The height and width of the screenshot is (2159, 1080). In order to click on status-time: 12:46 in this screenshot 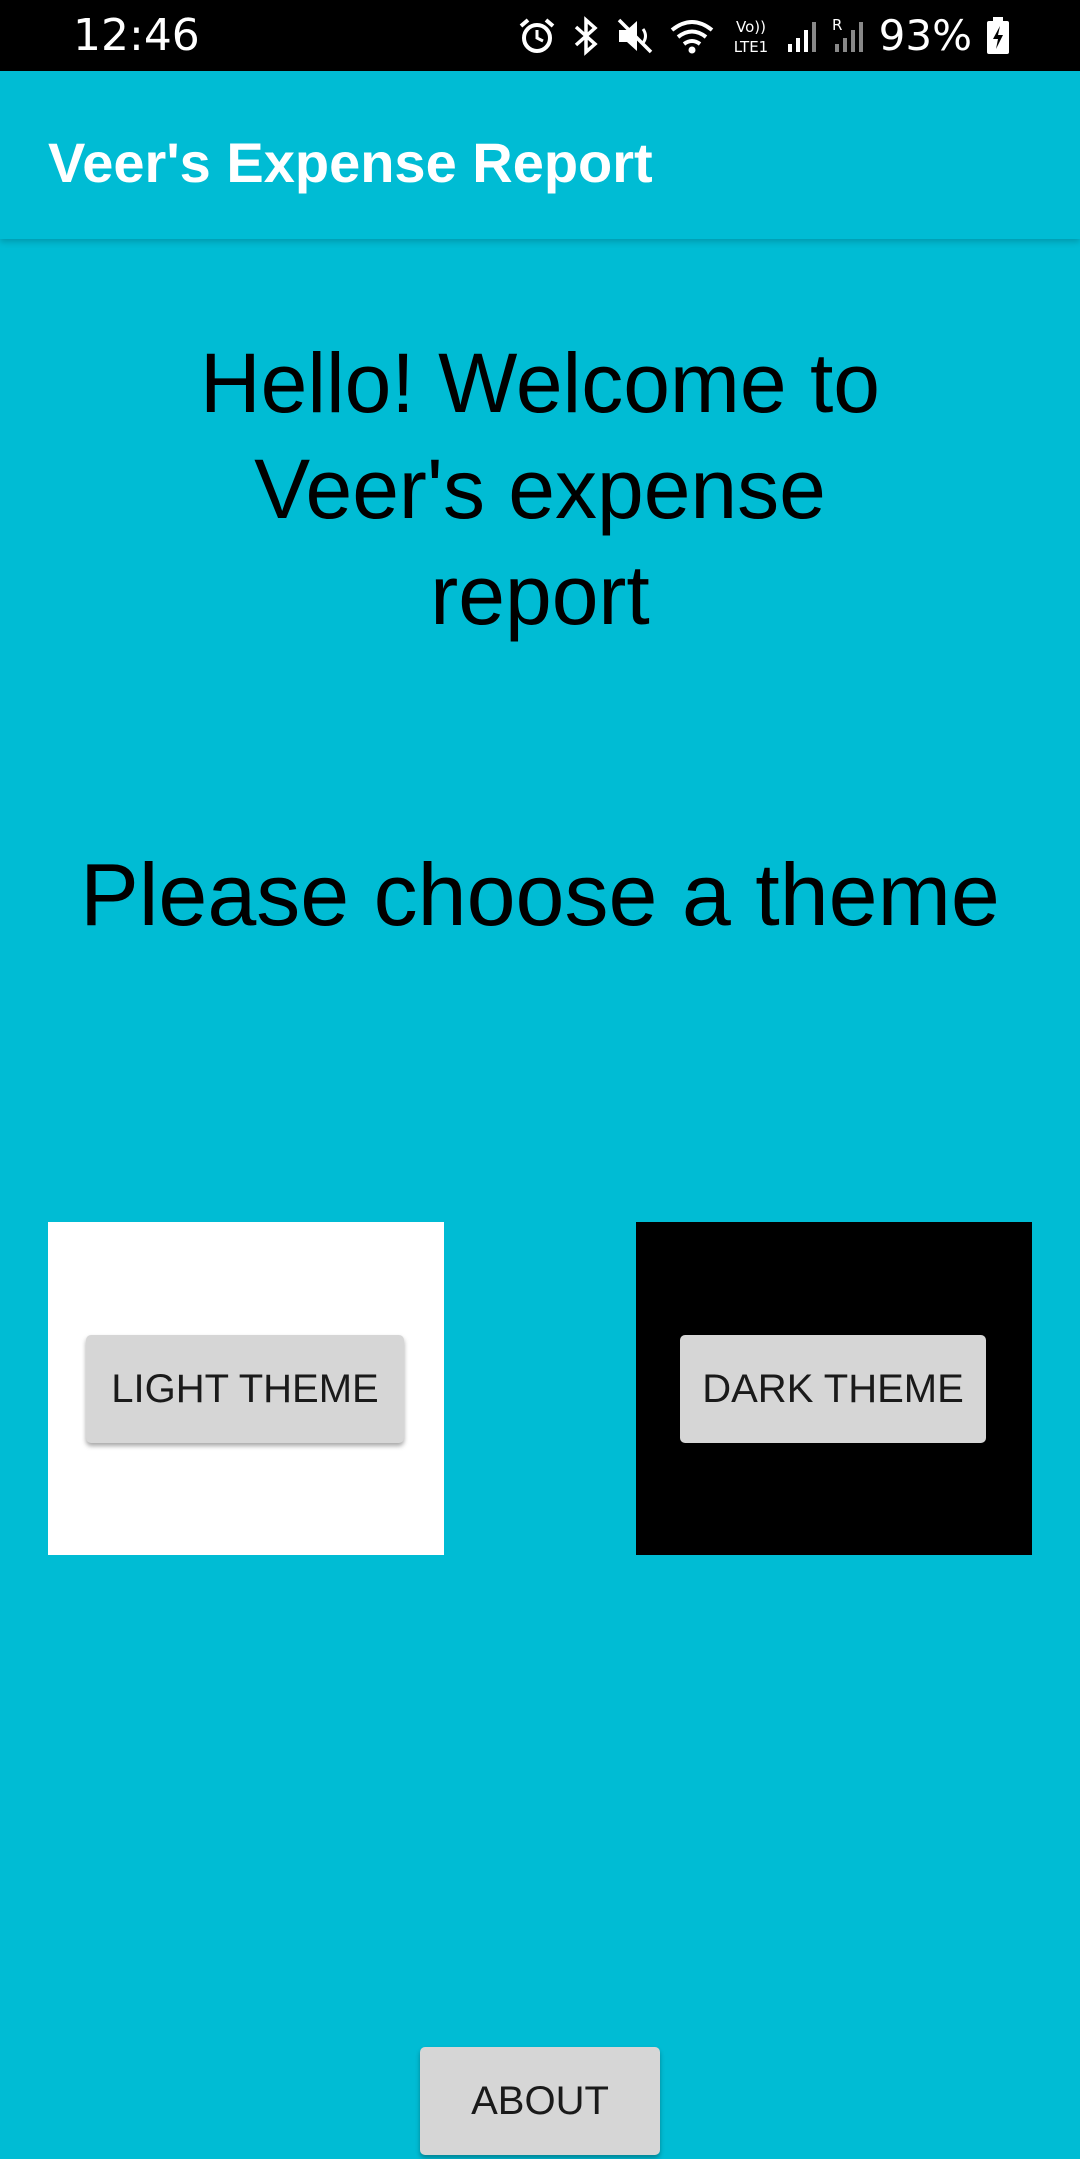, I will do `click(136, 35)`.